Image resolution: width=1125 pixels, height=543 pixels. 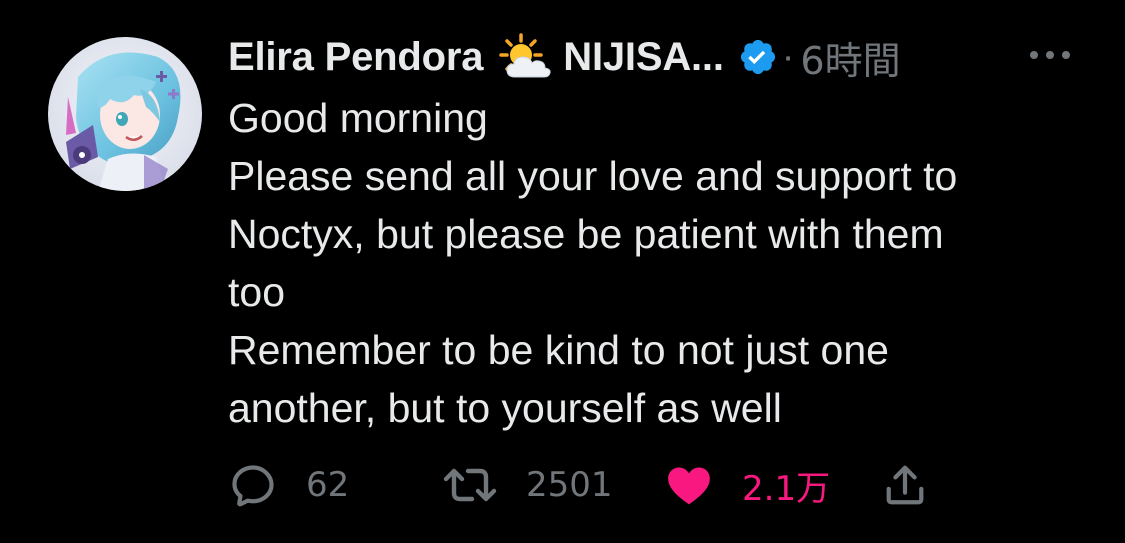 What do you see at coordinates (758, 57) in the screenshot?
I see `verified-badge-icon` at bounding box center [758, 57].